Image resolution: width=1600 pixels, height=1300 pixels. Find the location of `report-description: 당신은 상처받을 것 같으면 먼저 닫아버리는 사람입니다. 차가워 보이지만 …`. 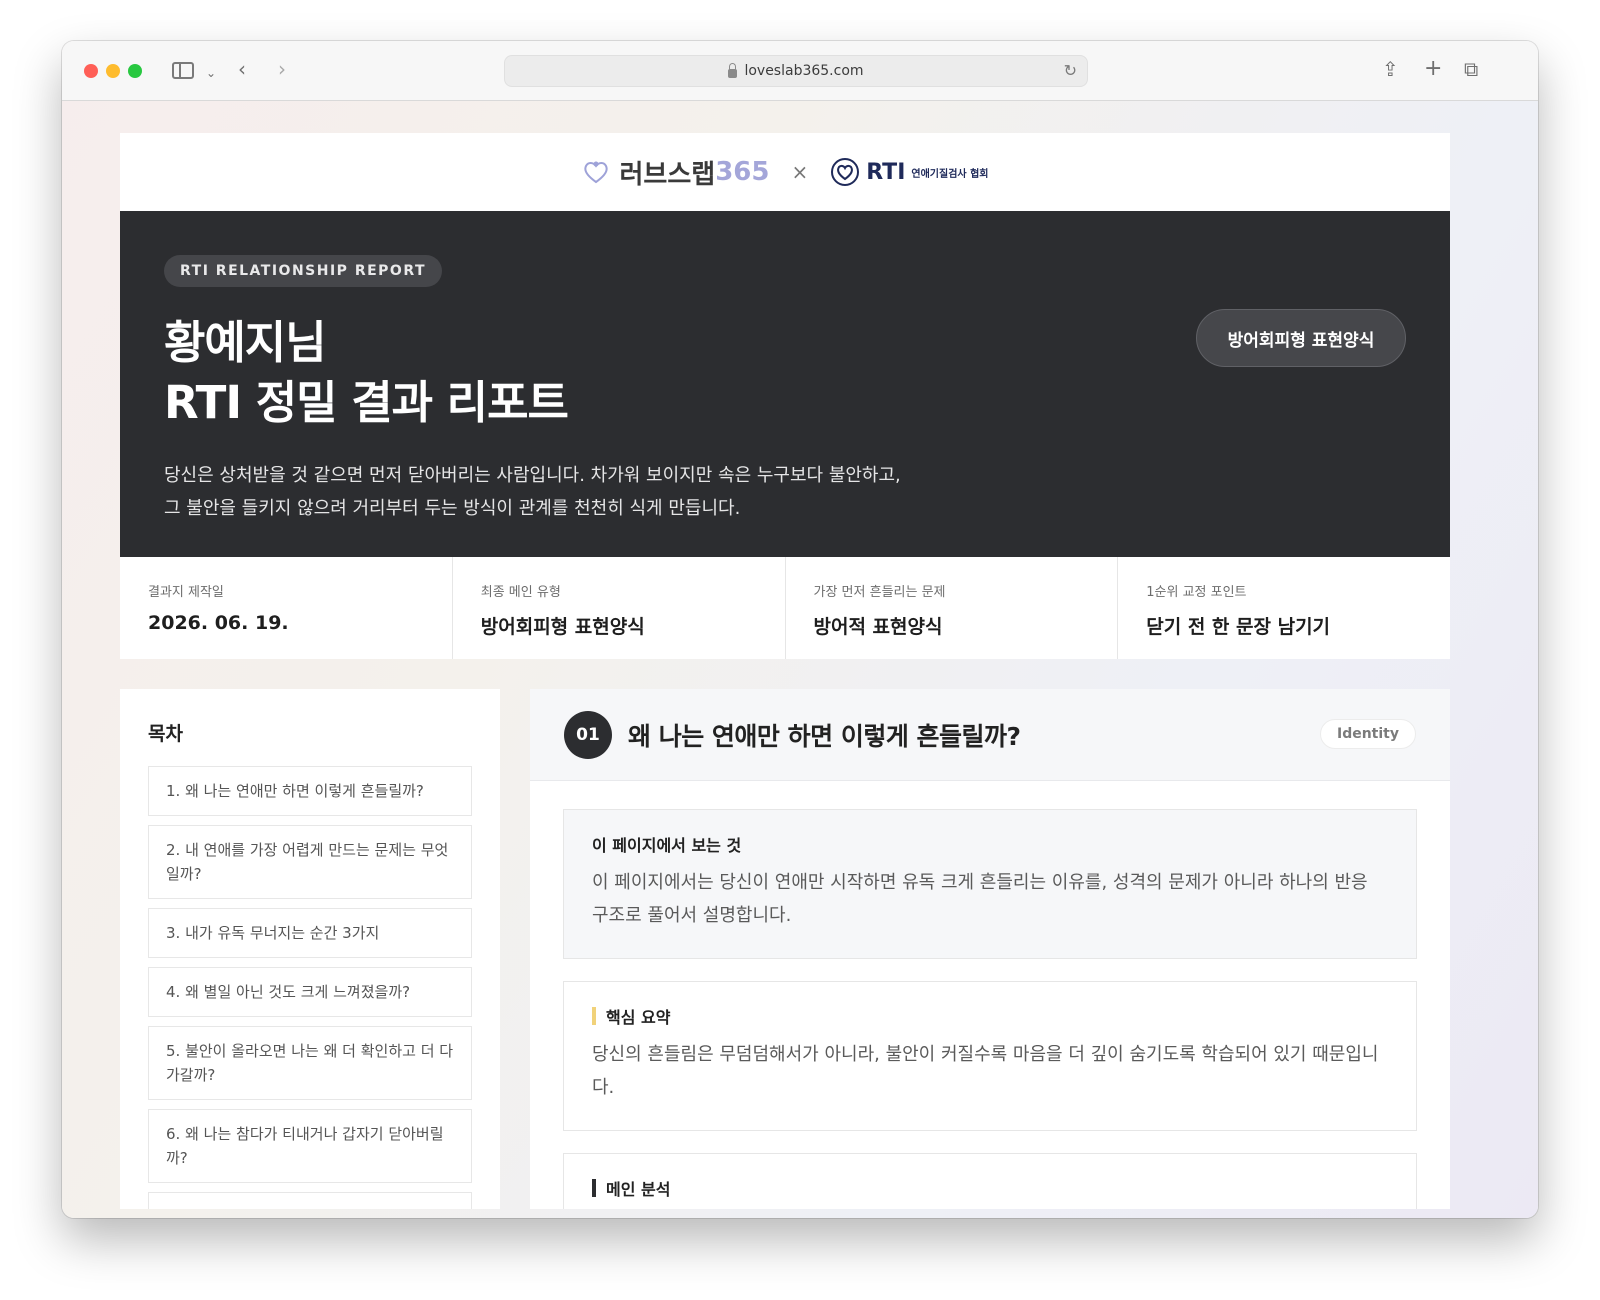

report-description: 당신은 상처받을 것 같으면 먼저 닫아버리는 사람입니다. 차가워 보이지만 … is located at coordinates (785, 492).